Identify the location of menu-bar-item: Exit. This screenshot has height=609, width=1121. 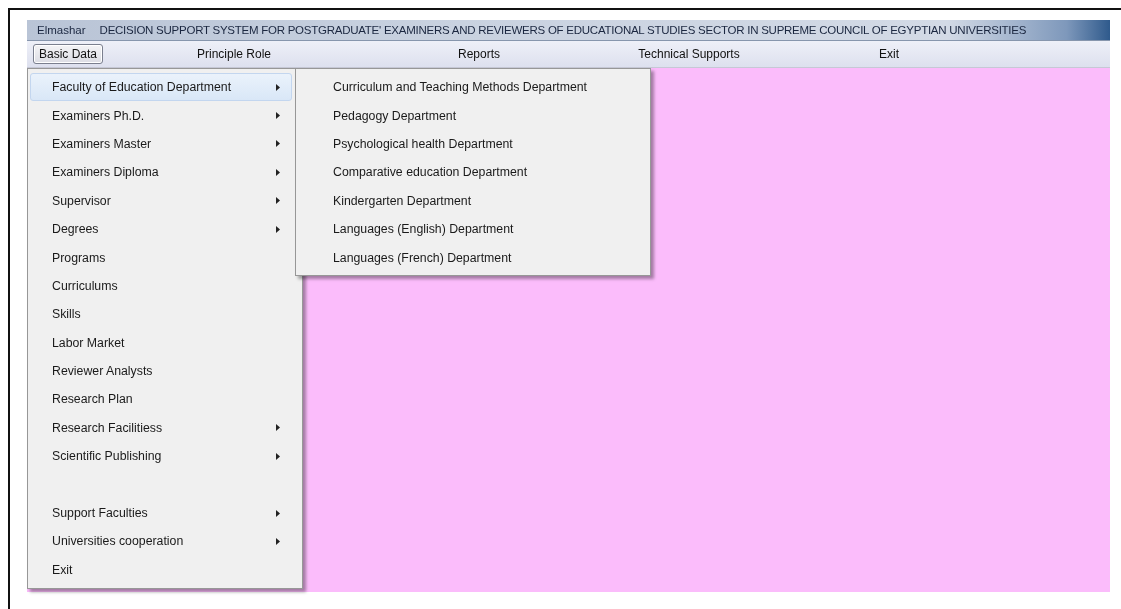
(889, 54).